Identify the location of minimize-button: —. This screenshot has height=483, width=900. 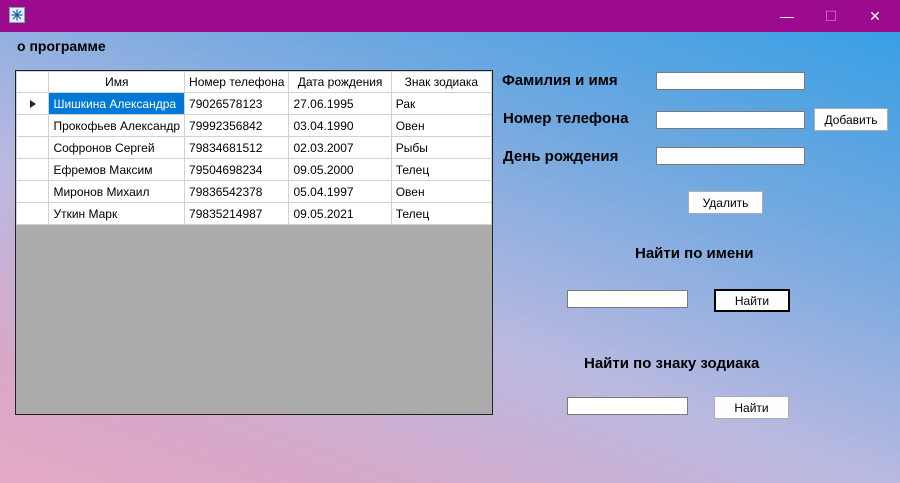
(787, 16).